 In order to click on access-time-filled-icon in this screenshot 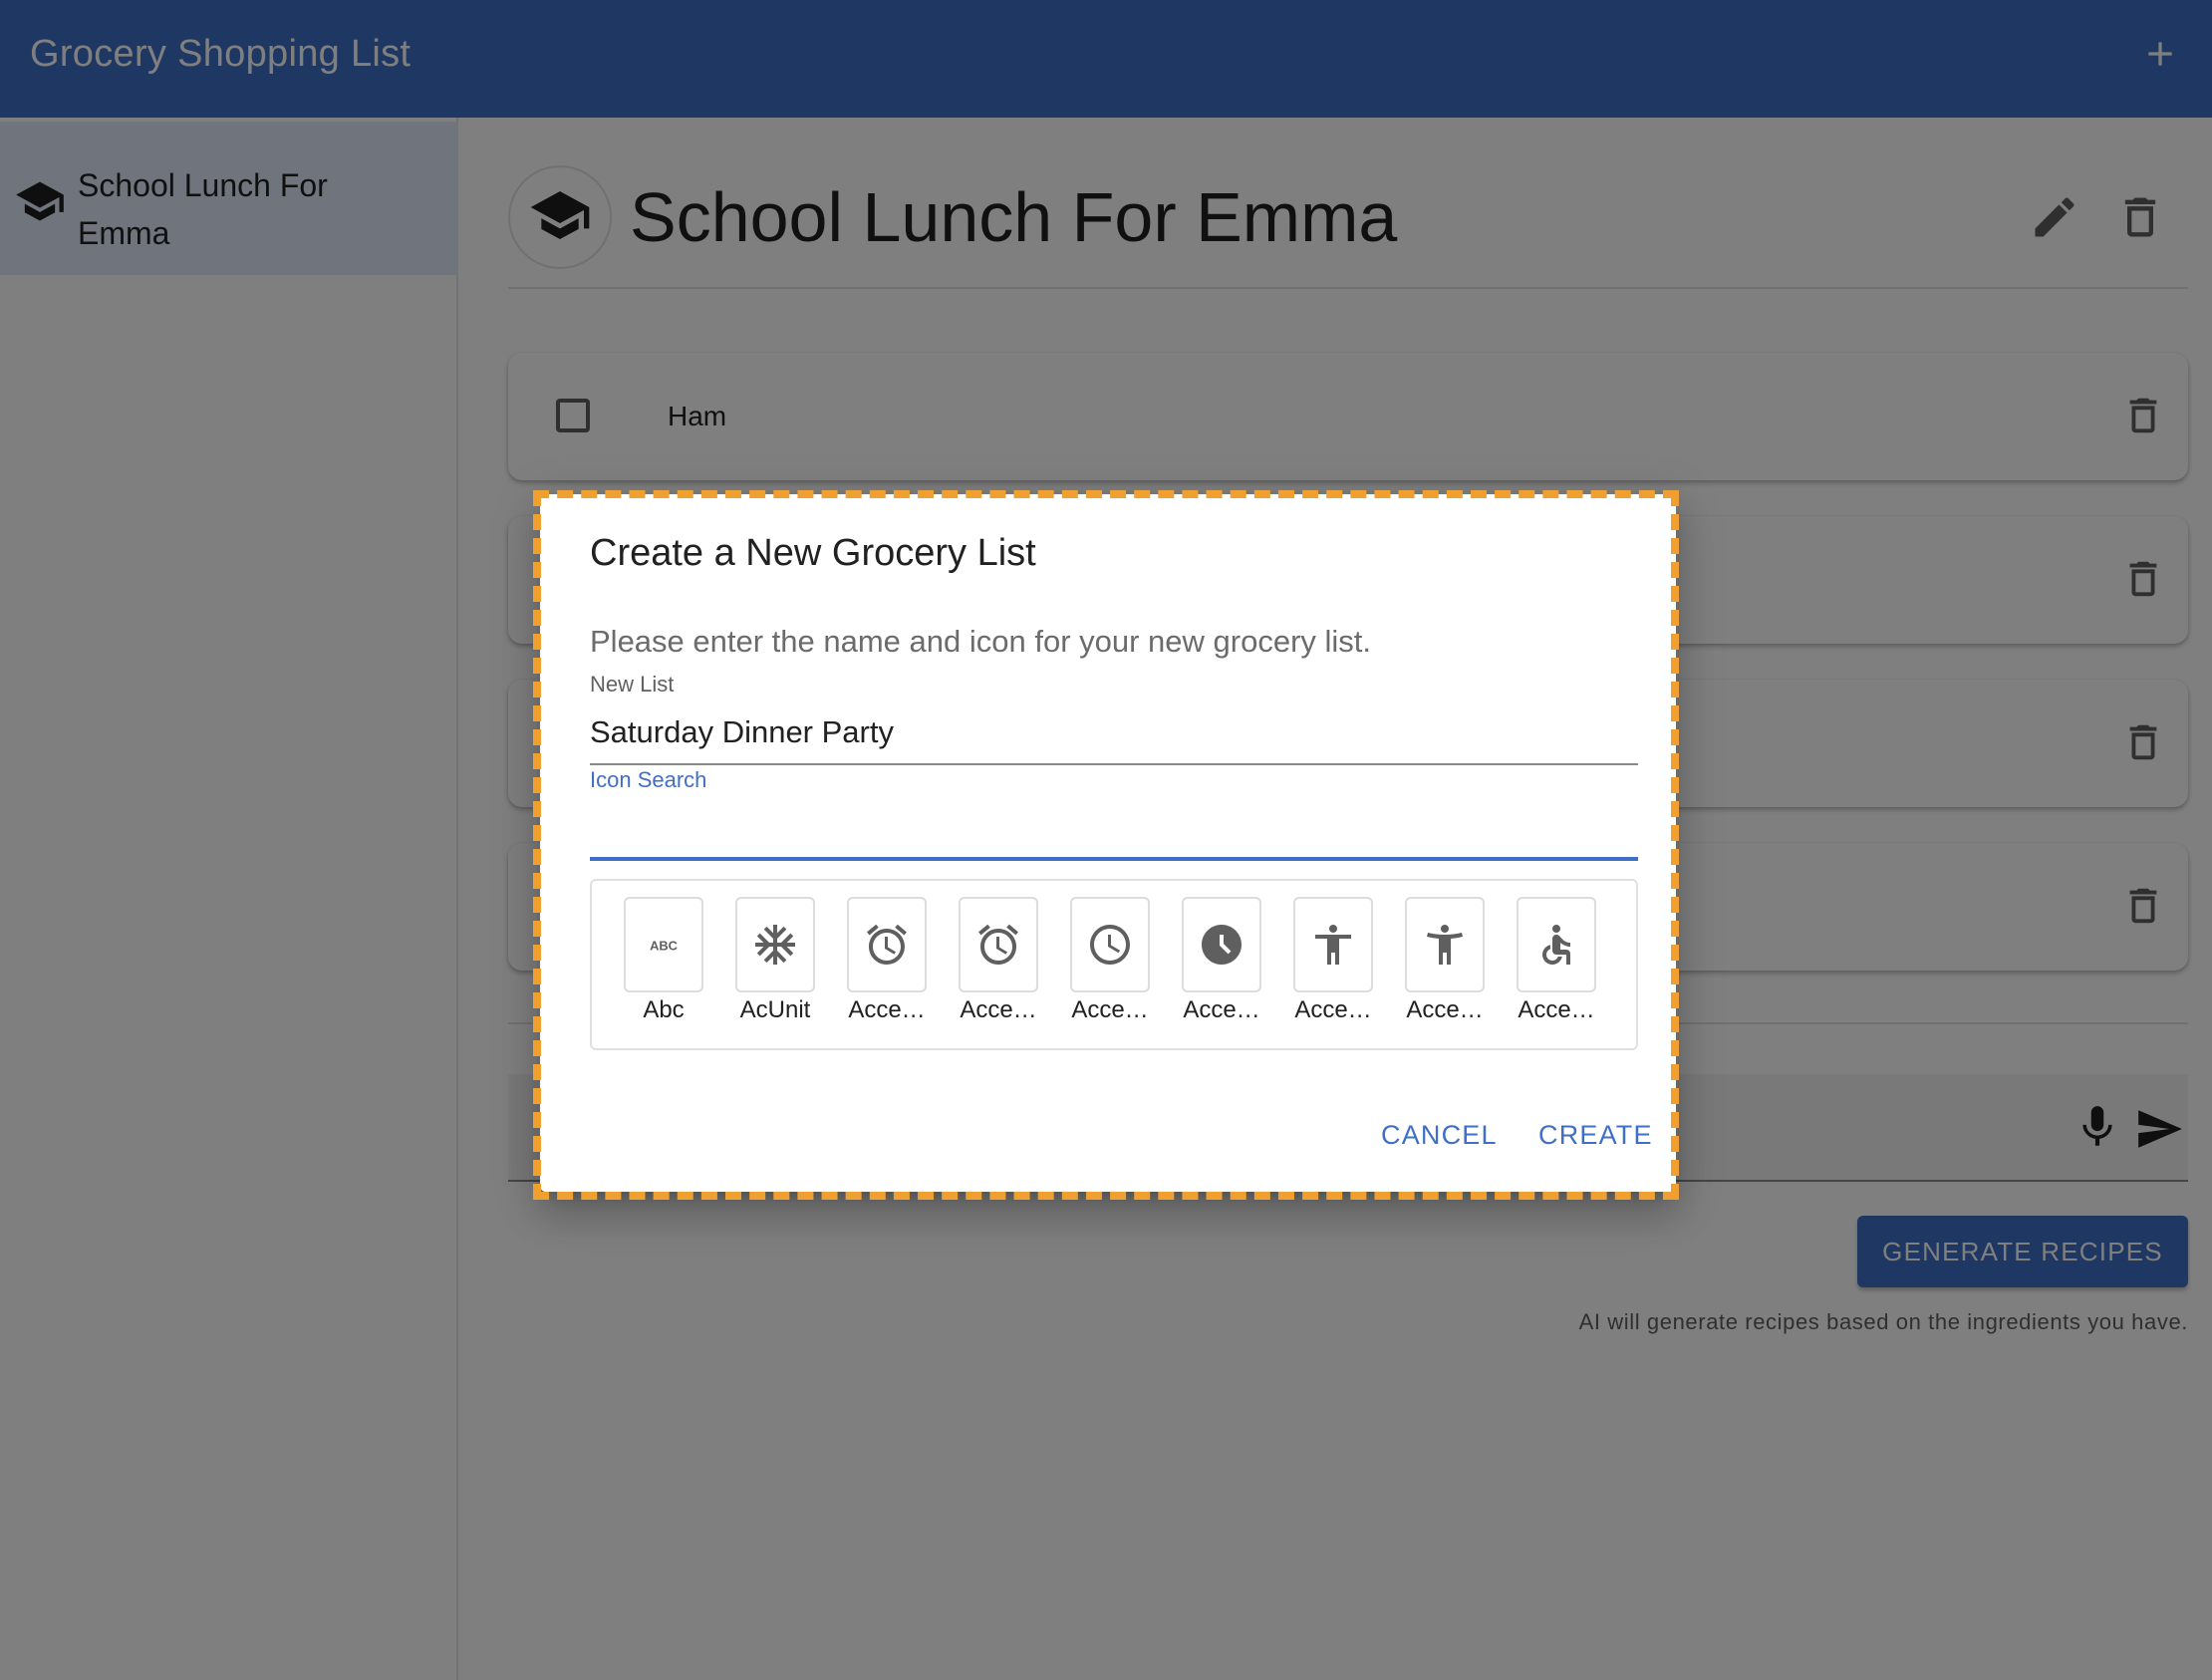, I will do `click(1222, 944)`.